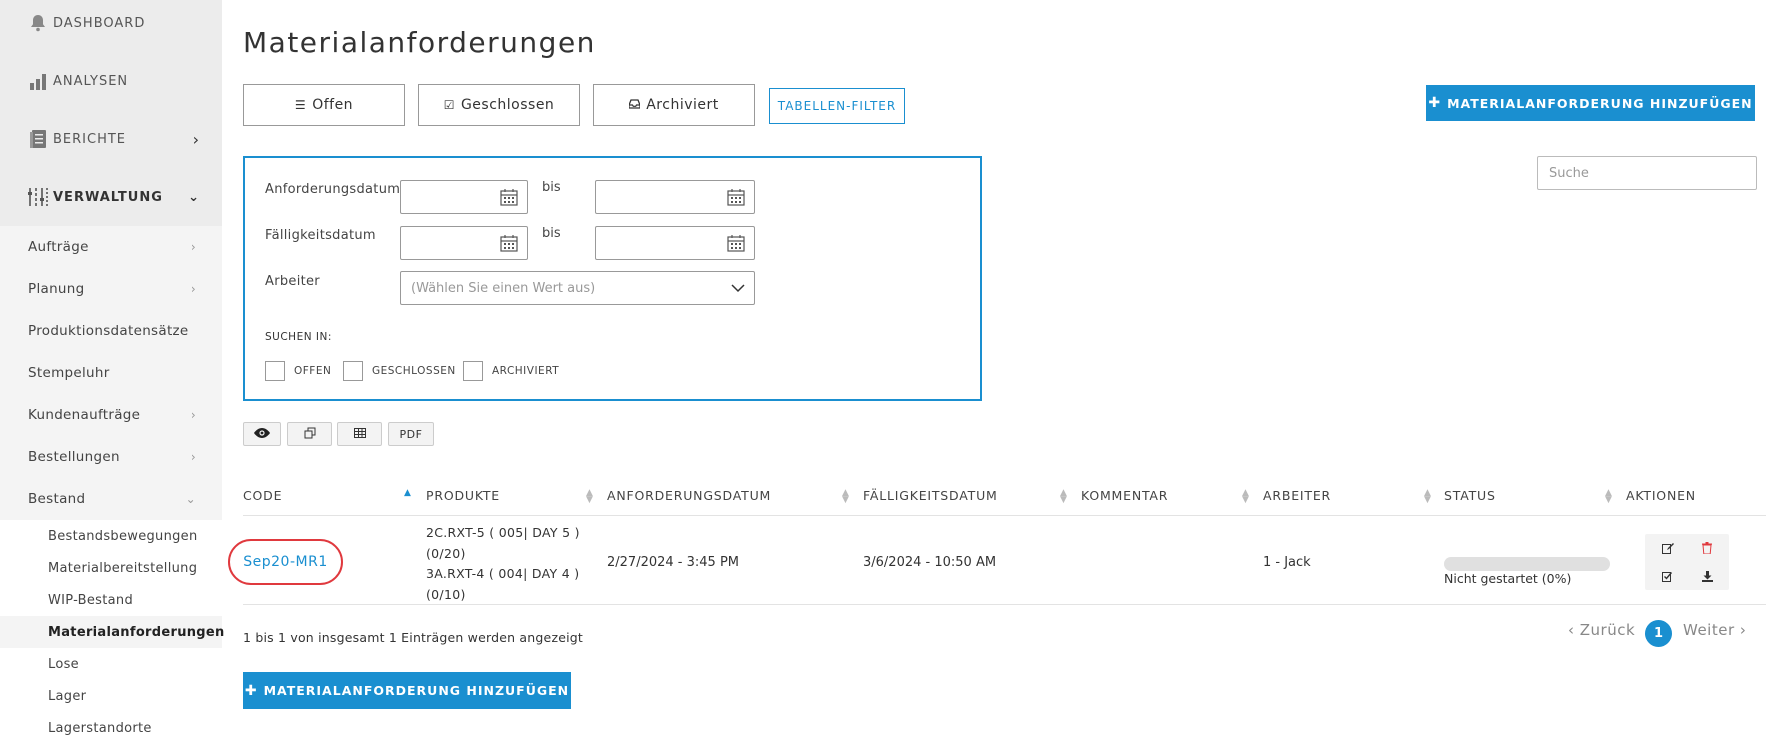  Describe the element at coordinates (837, 106) in the screenshot. I see `table-filter-button: TABELLEN-FILTER` at that location.